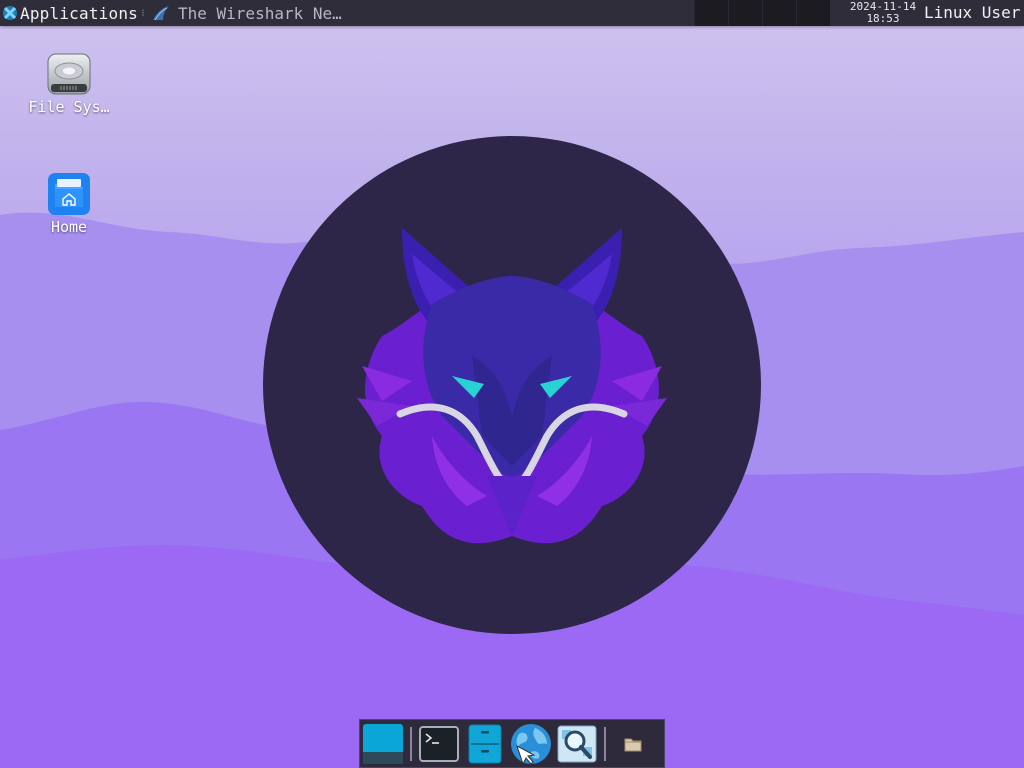 This screenshot has height=768, width=1024. I want to click on applications-menu-button: Applications, so click(70, 13).